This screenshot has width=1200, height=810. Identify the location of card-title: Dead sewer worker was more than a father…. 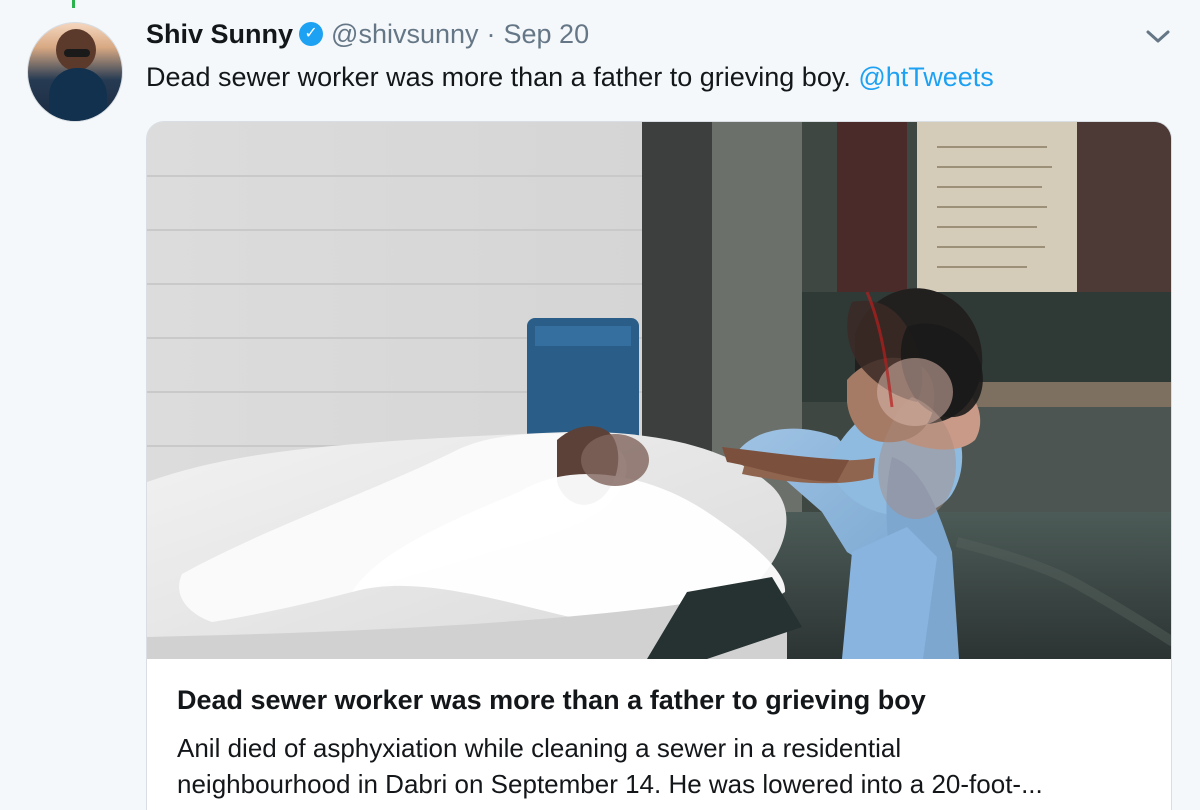
(551, 700).